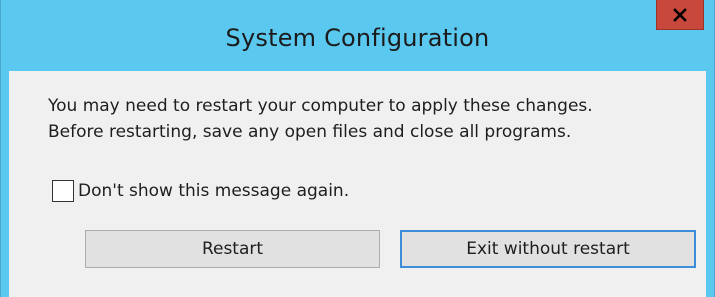 Image resolution: width=715 pixels, height=297 pixels. I want to click on dont-show-again-label: Don't show this message again., so click(213, 191).